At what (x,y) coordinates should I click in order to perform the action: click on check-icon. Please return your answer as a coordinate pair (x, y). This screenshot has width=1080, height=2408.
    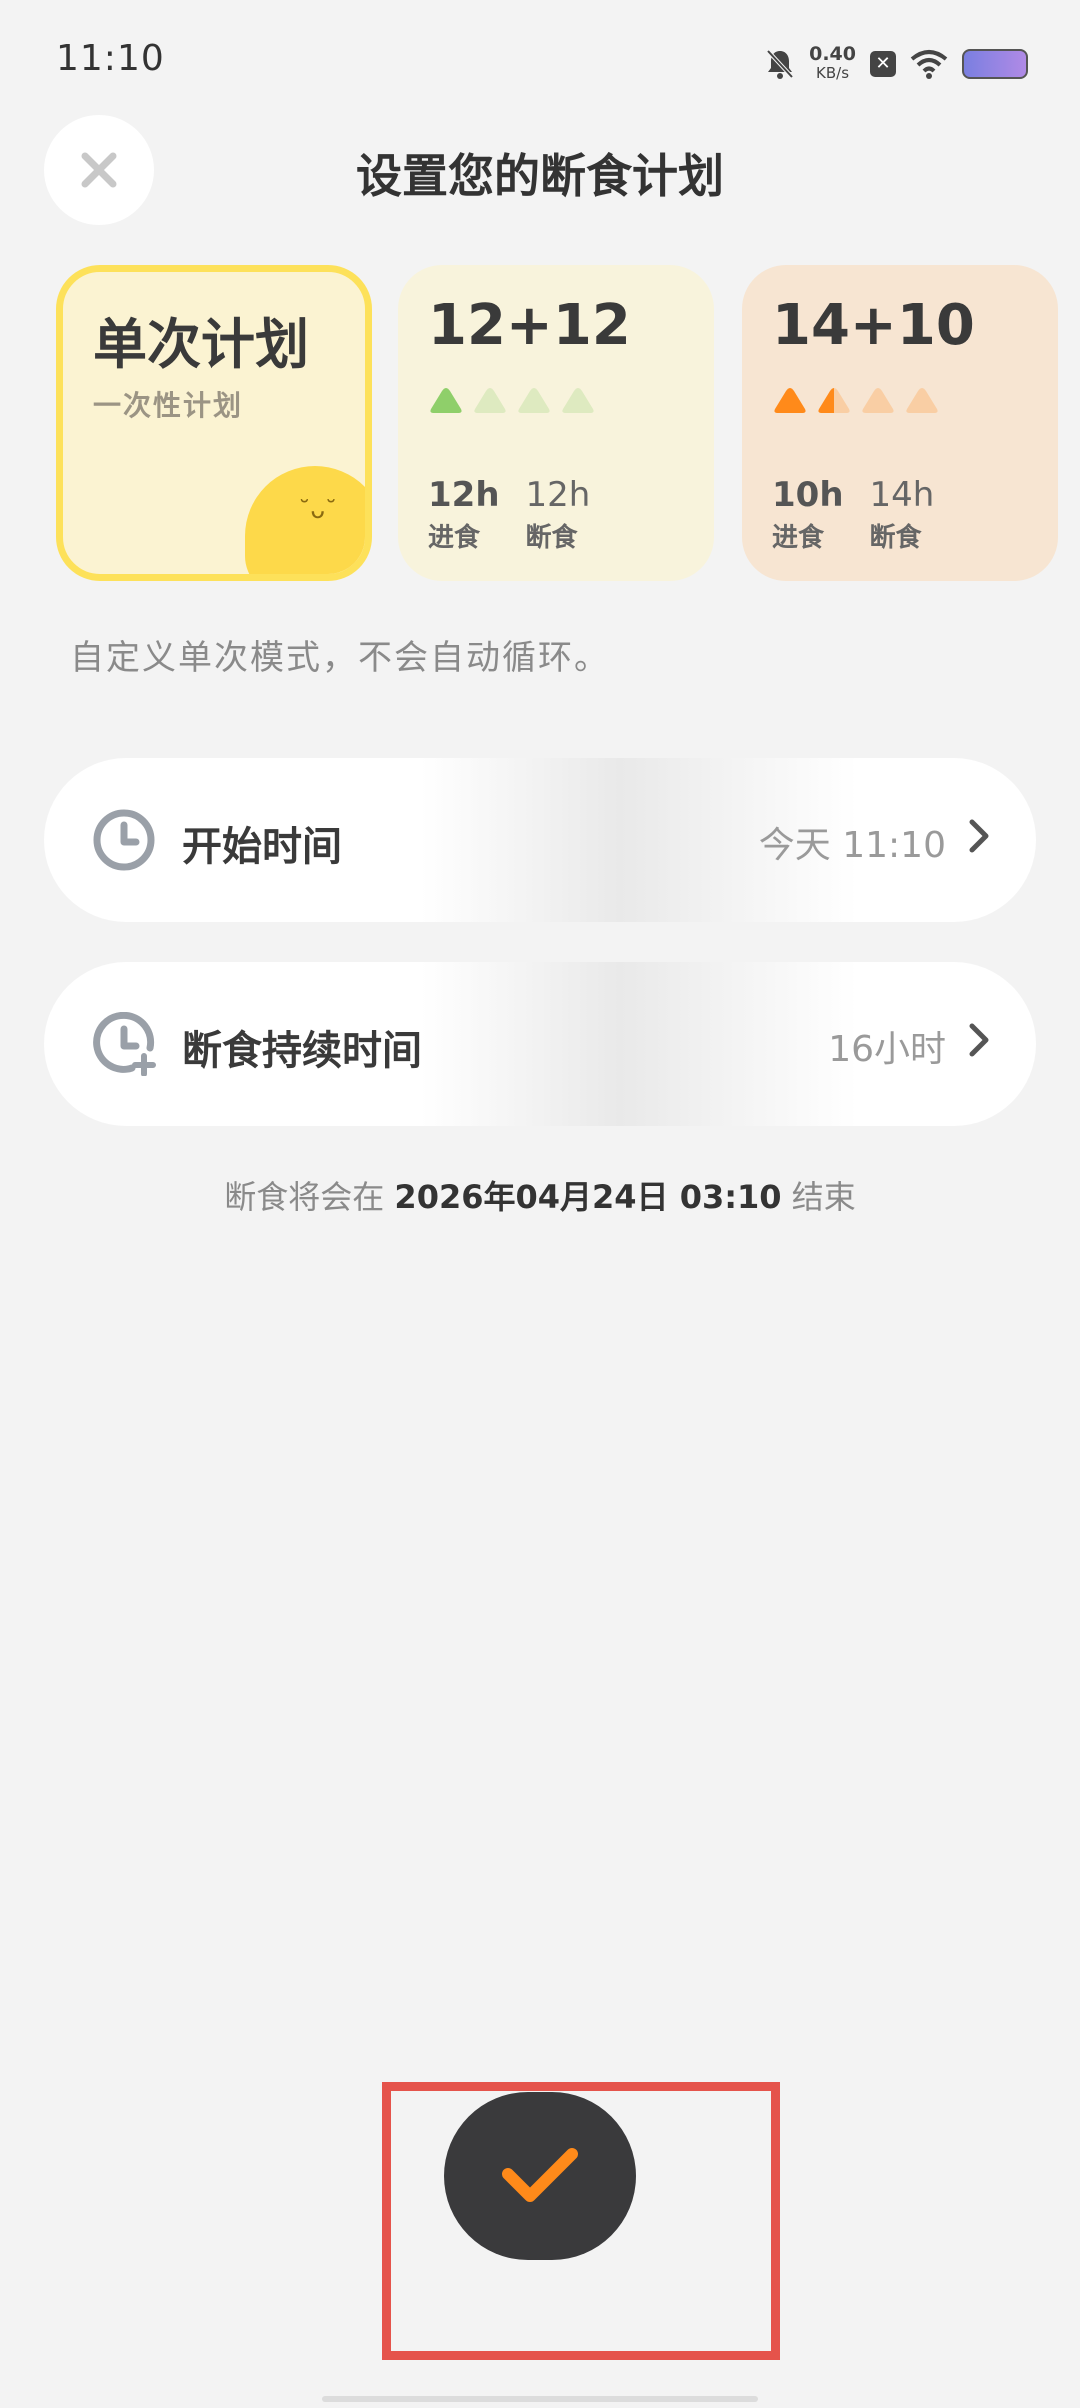
    Looking at the image, I should click on (540, 2175).